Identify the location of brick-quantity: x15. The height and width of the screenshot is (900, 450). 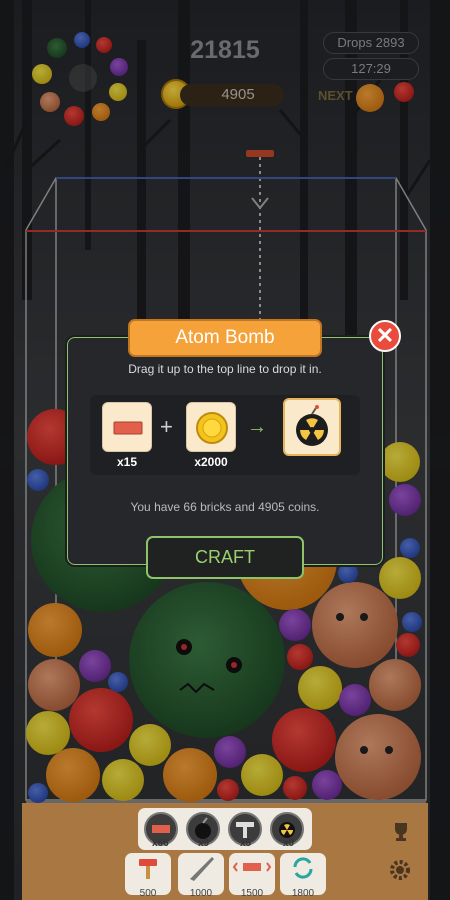
(127, 462).